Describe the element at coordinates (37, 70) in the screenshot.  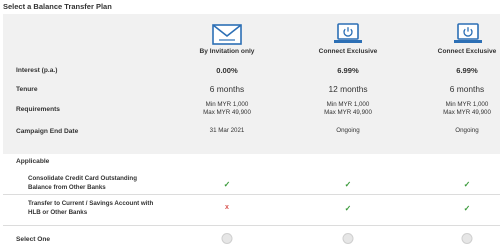
I see `interest-label: Interest (p.a.)` at that location.